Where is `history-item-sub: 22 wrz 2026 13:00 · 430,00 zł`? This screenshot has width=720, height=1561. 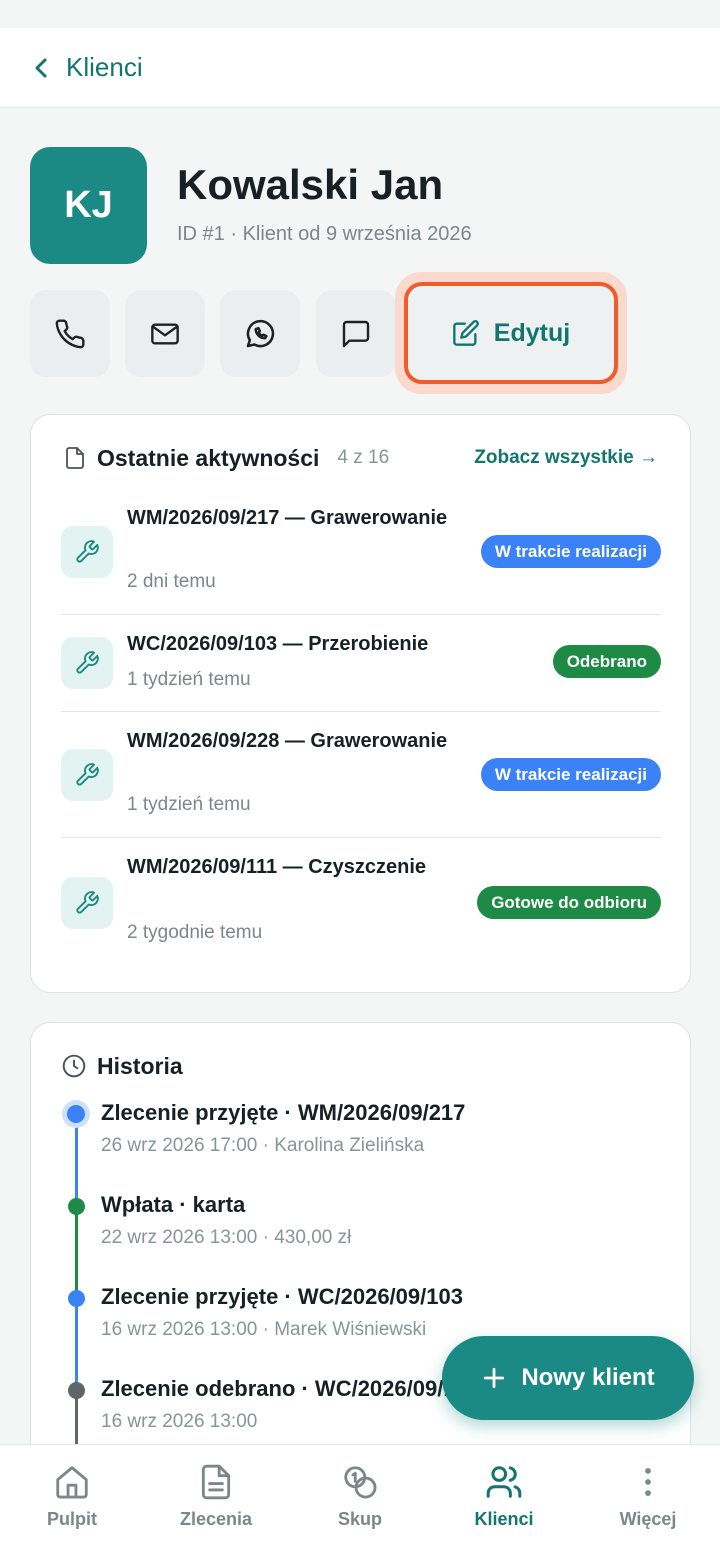
history-item-sub: 22 wrz 2026 13:00 · 430,00 zł is located at coordinates (226, 1237).